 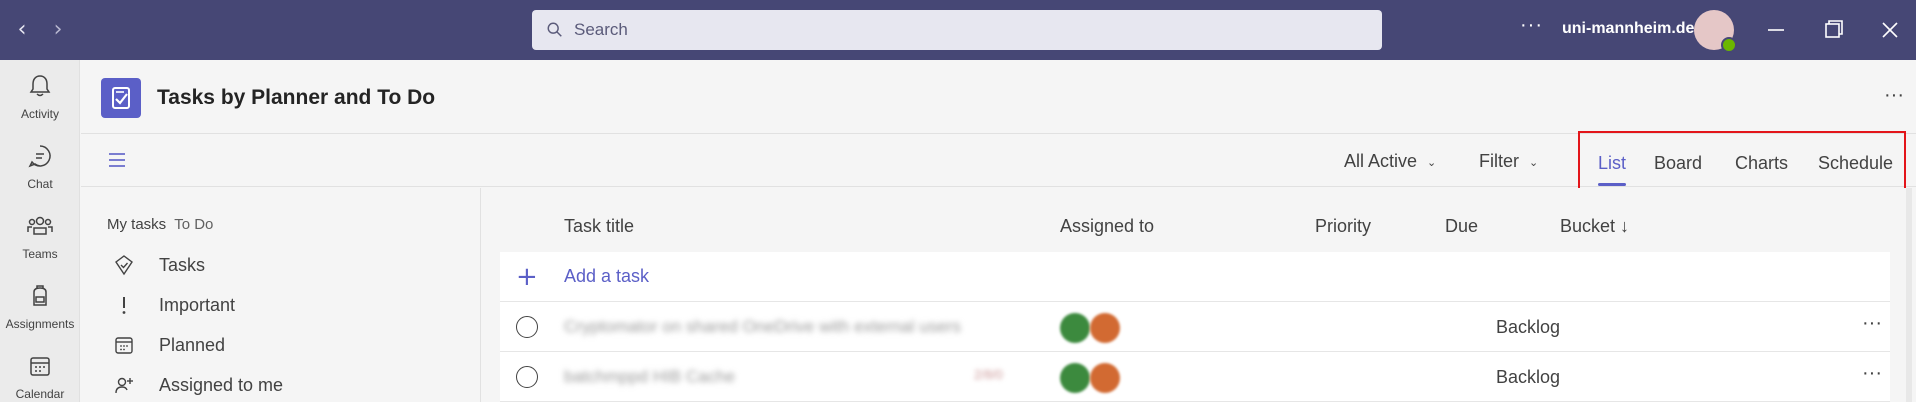 What do you see at coordinates (124, 385) in the screenshot?
I see `person-add-icon` at bounding box center [124, 385].